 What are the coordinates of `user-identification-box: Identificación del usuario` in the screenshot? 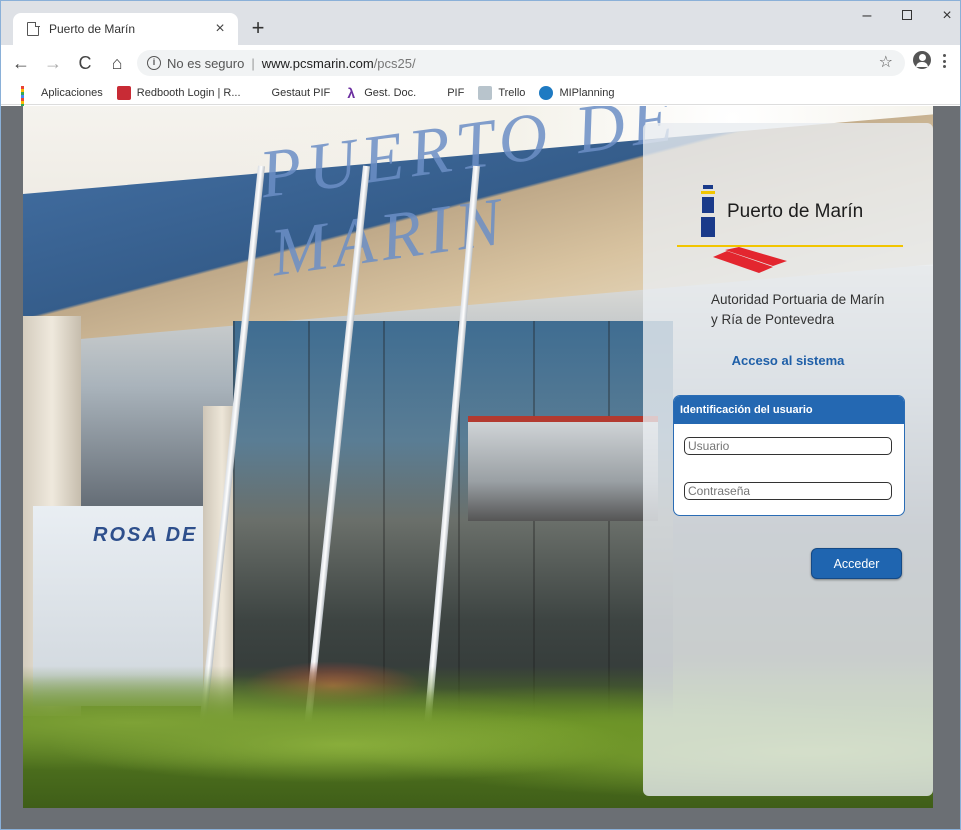 It's located at (789, 455).